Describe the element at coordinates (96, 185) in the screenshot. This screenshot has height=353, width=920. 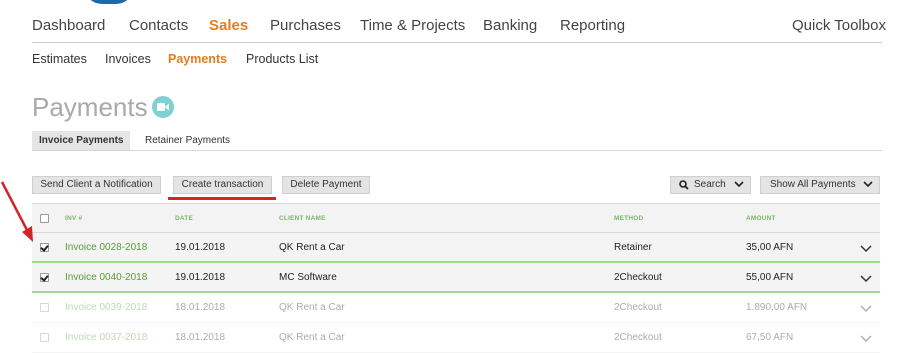
I see `send-notification-button: Send Client a Notification` at that location.